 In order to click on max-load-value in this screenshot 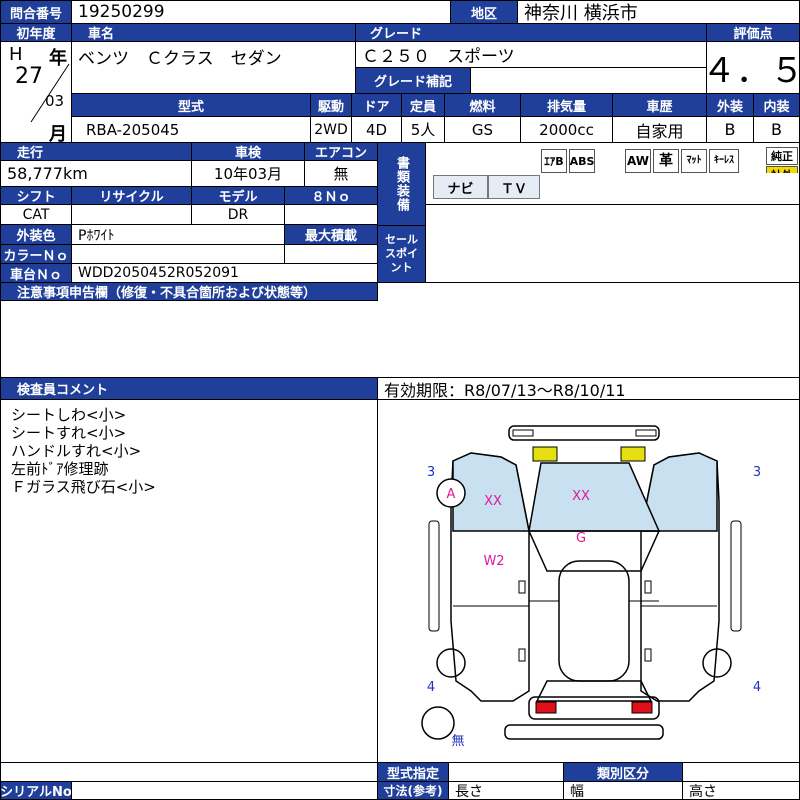, I will do `click(331, 254)`.